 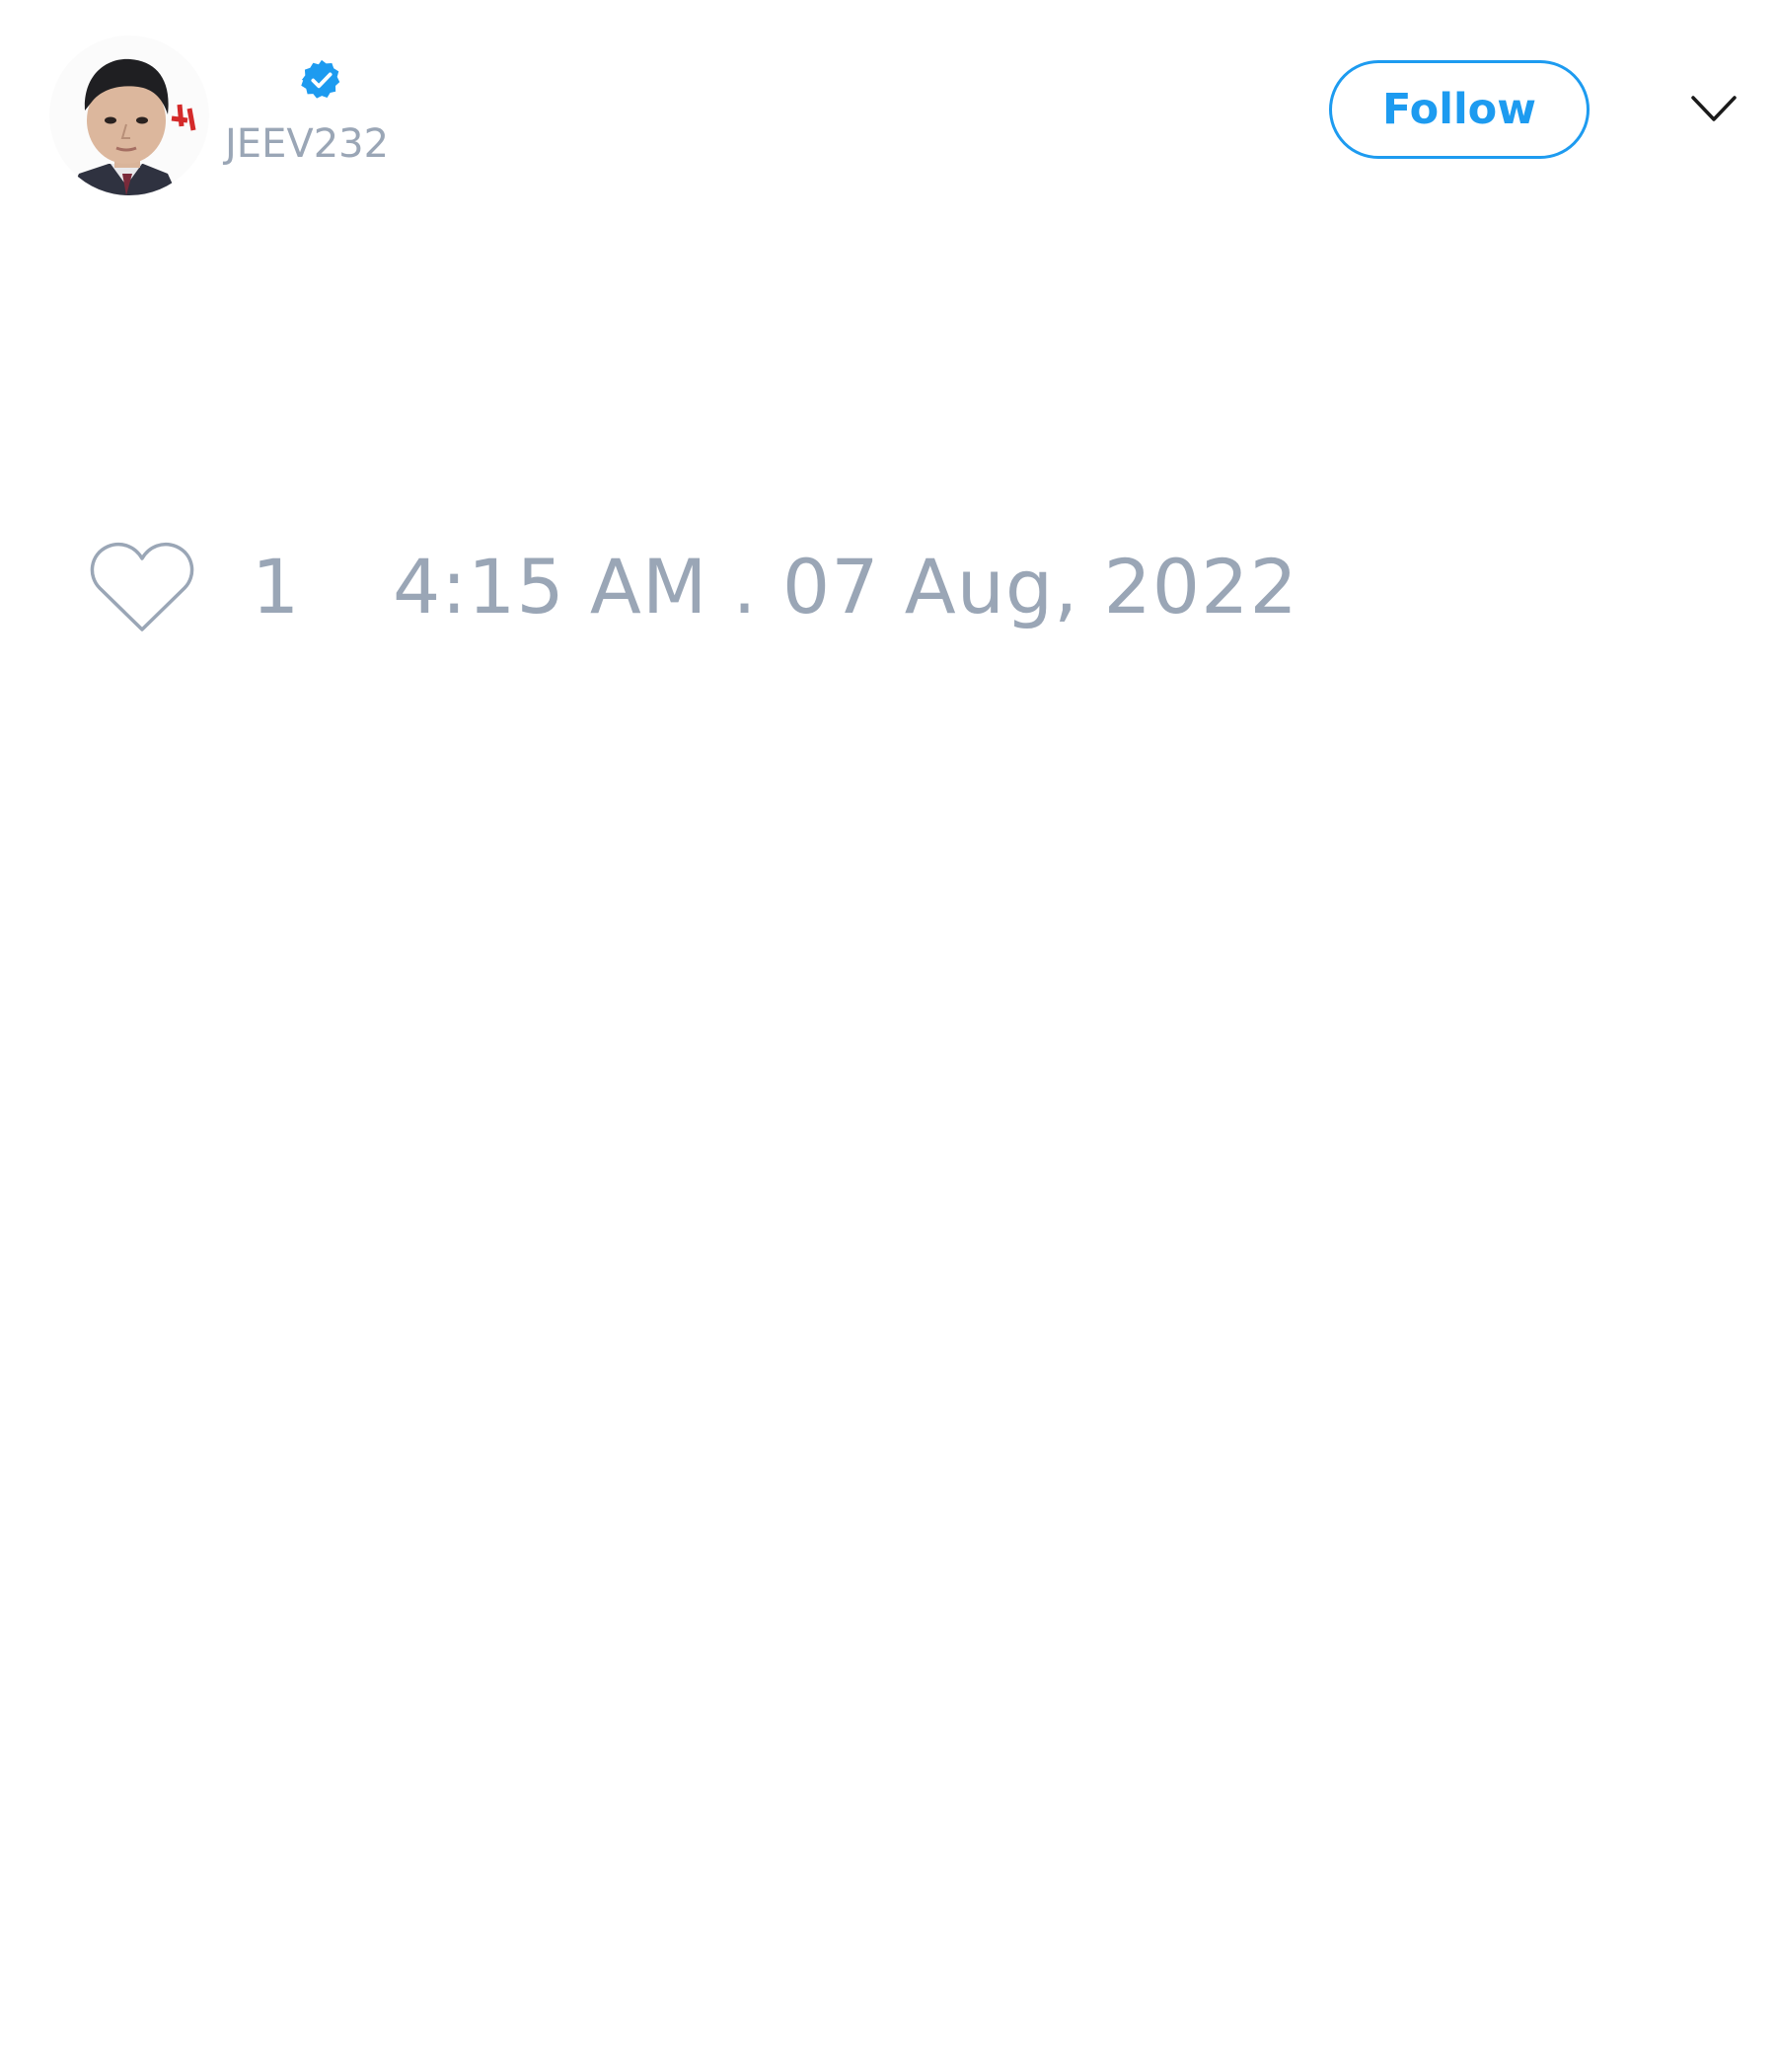 What do you see at coordinates (1460, 110) in the screenshot?
I see `follow-button: Follow` at bounding box center [1460, 110].